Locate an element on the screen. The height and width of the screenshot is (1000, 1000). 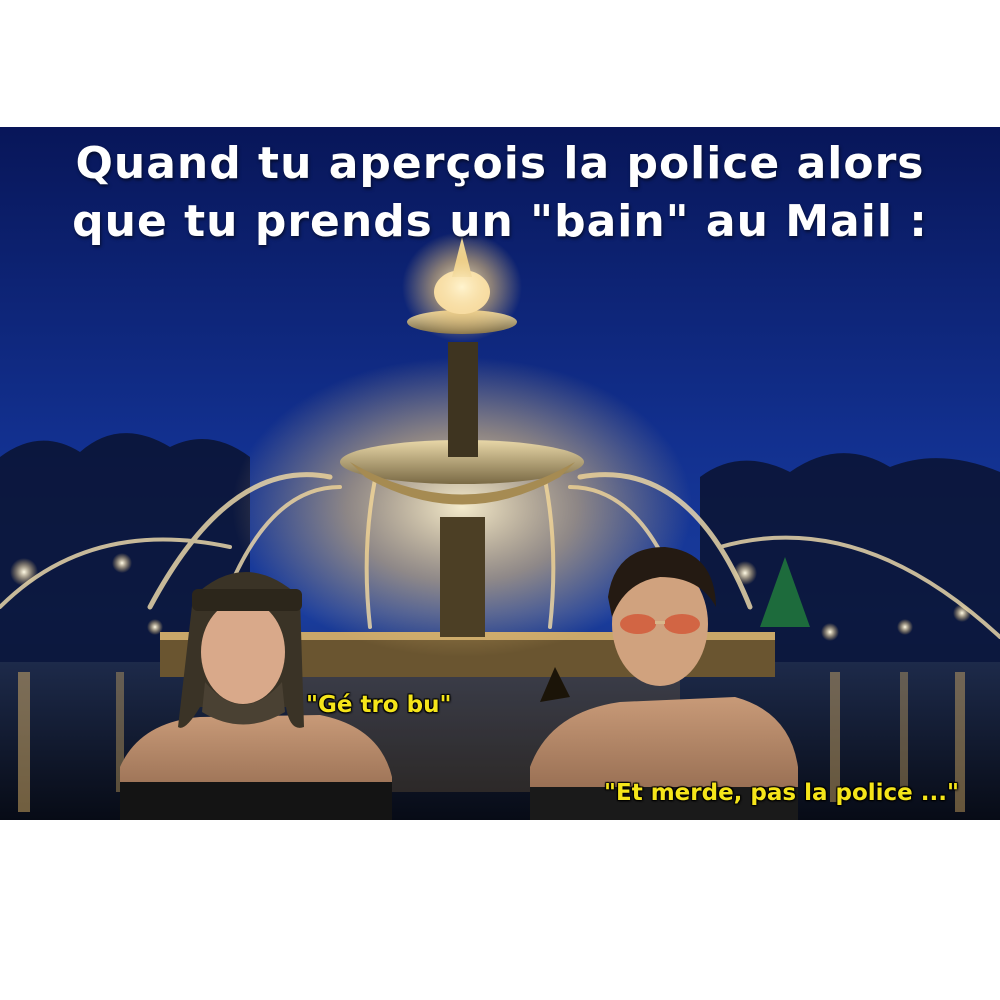
meme-title-line-1: Quand tu aperçois la police alors is located at coordinates (500, 163).